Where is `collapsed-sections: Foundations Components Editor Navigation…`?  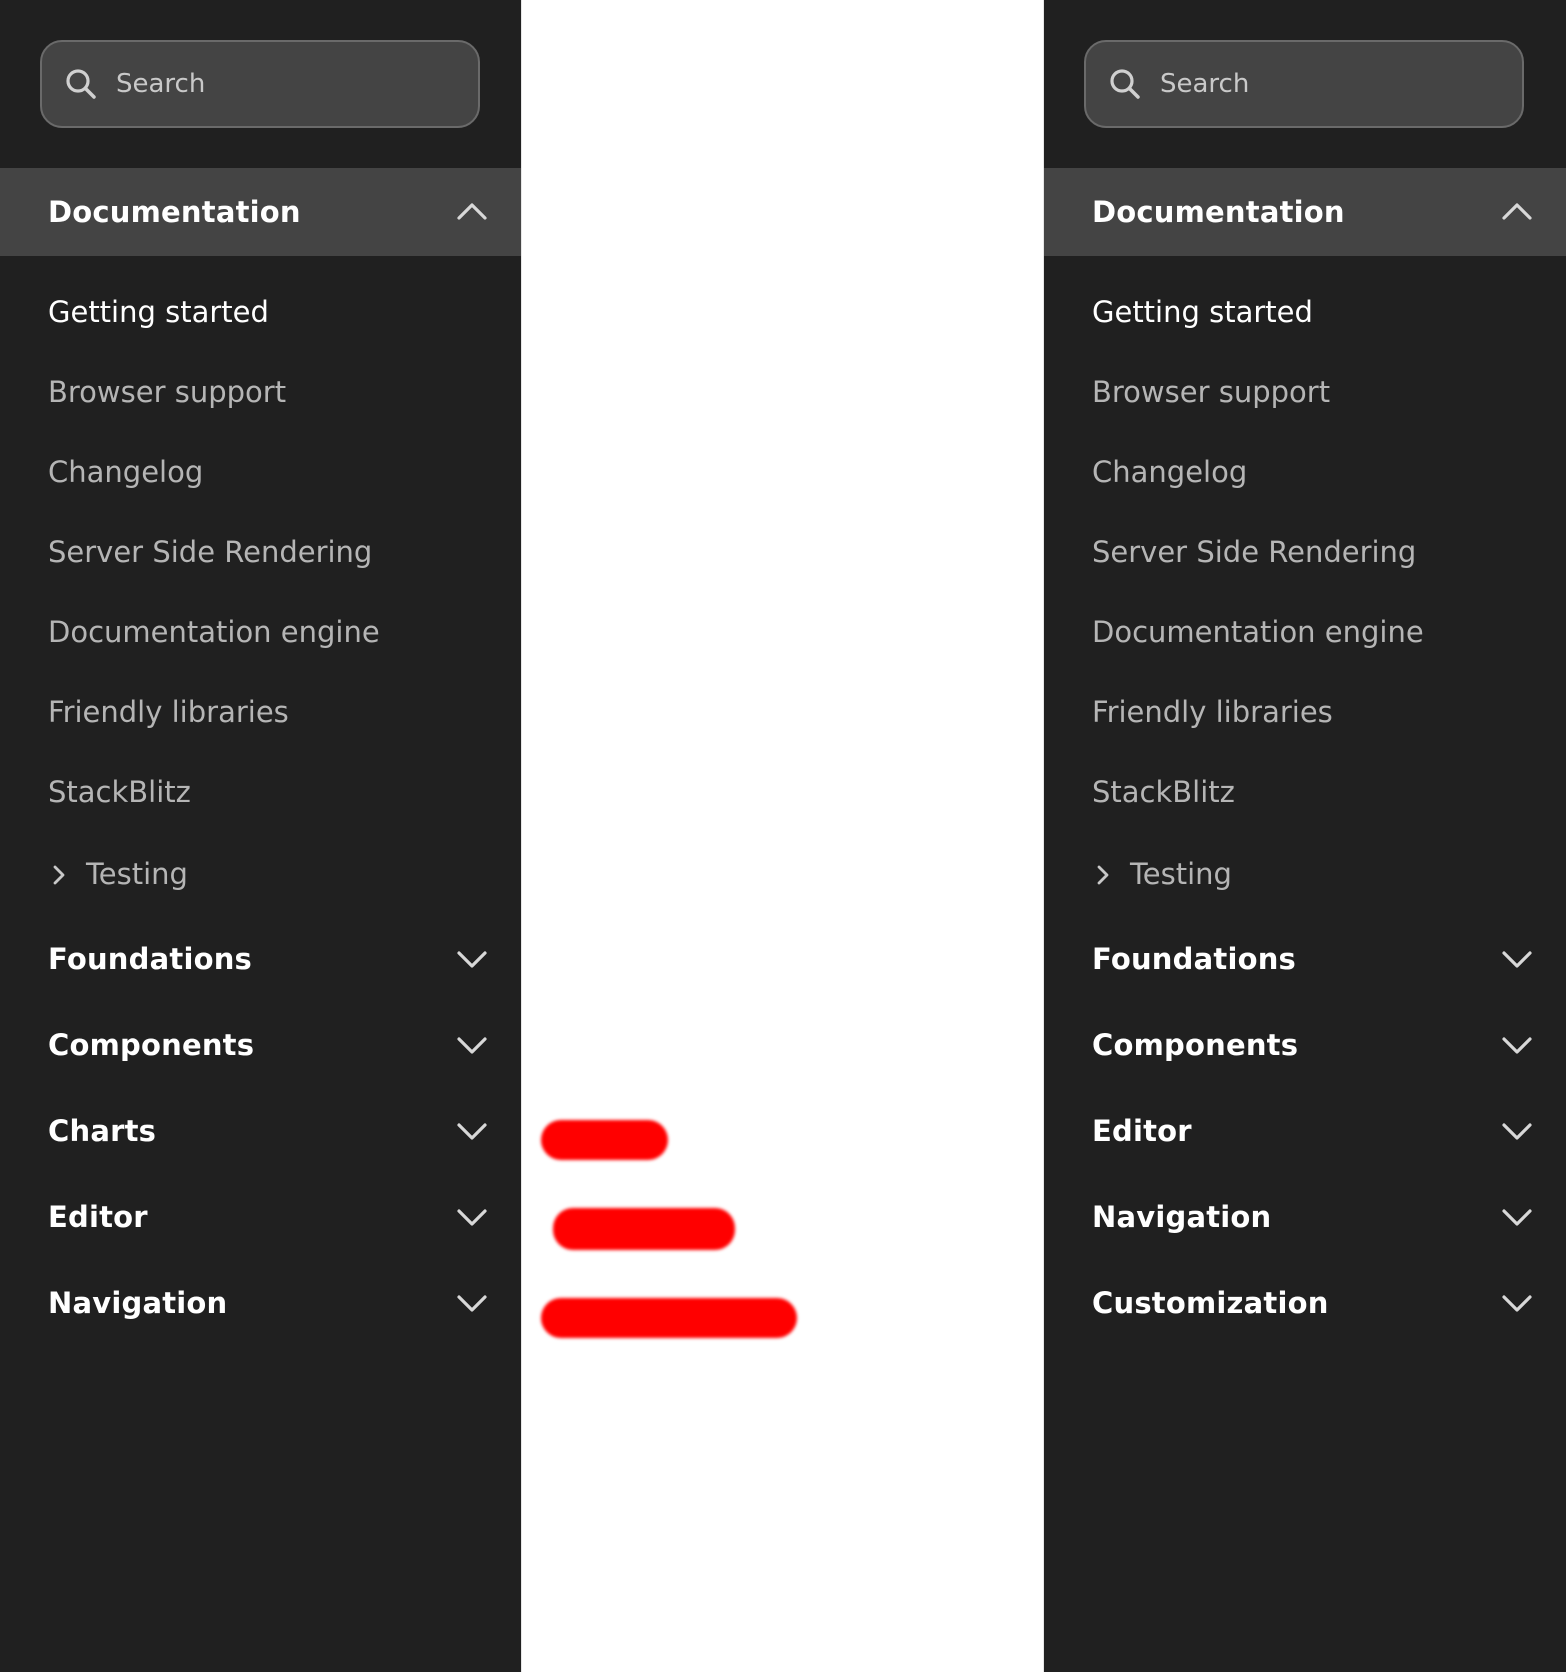
collapsed-sections: Foundations Components Editor Navigation… is located at coordinates (1305, 1131).